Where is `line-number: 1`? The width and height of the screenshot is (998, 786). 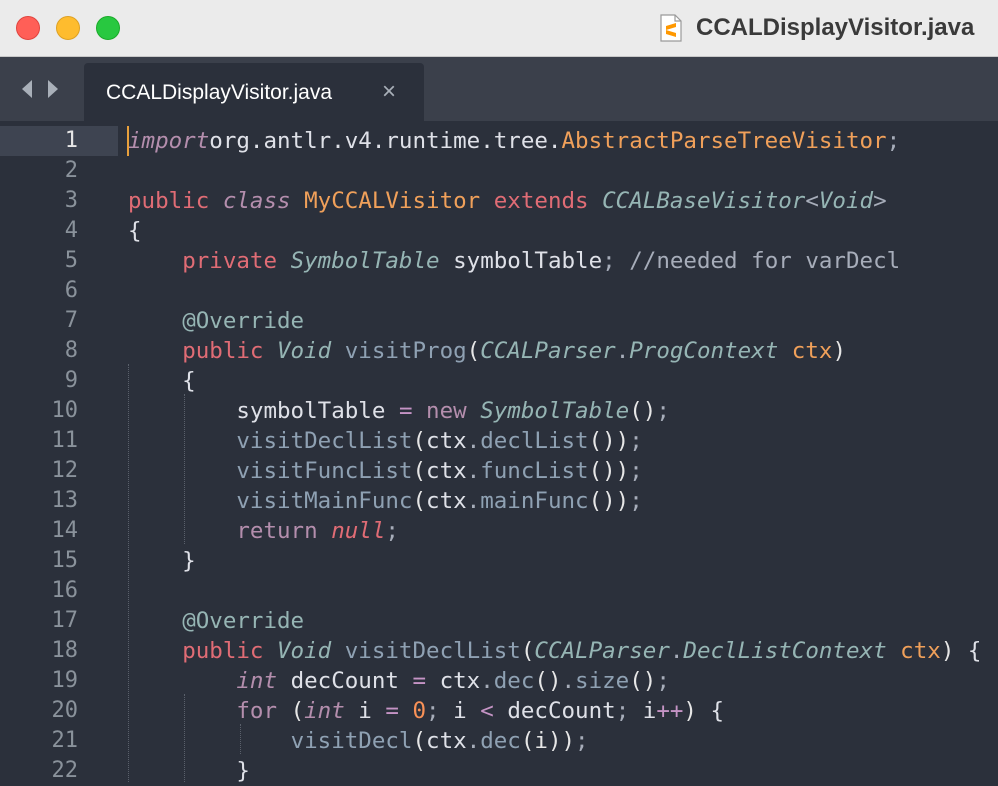
line-number: 1 is located at coordinates (59, 141).